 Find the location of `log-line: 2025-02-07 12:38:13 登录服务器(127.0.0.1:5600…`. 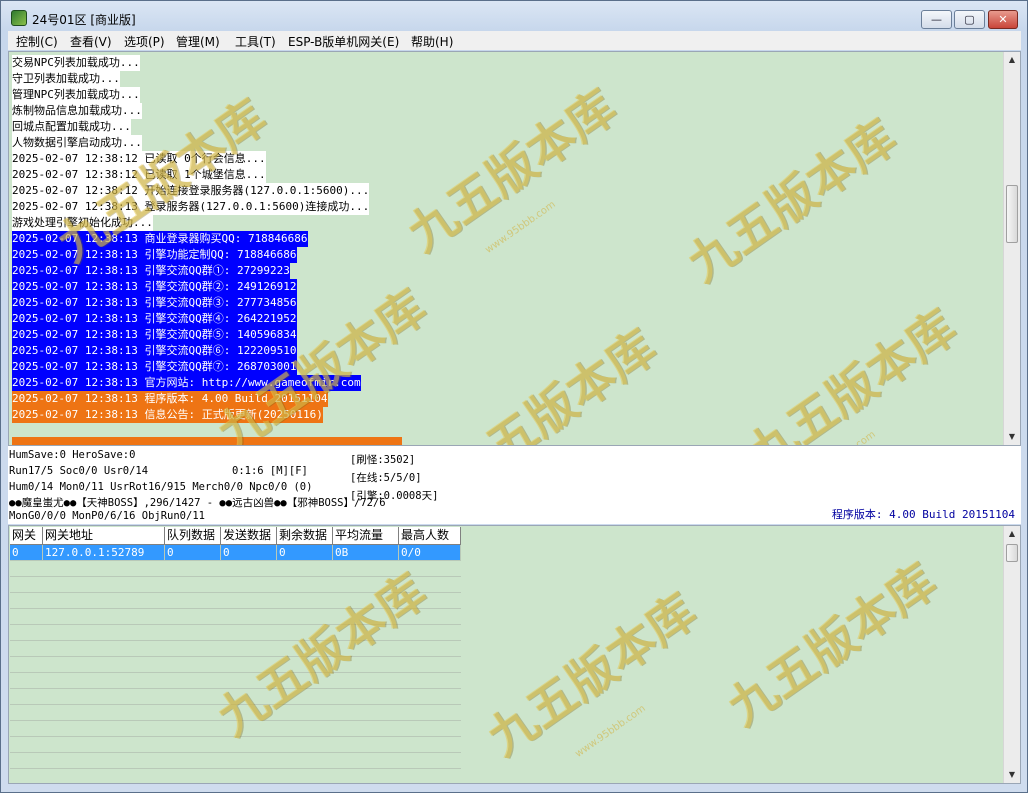

log-line: 2025-02-07 12:38:13 登录服务器(127.0.0.1:5600… is located at coordinates (191, 207).